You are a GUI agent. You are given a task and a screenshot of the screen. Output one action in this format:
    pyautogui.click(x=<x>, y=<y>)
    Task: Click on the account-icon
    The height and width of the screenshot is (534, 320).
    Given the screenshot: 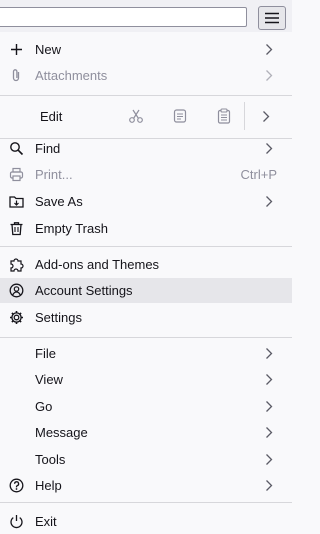 What is the action you would take?
    pyautogui.click(x=16, y=290)
    